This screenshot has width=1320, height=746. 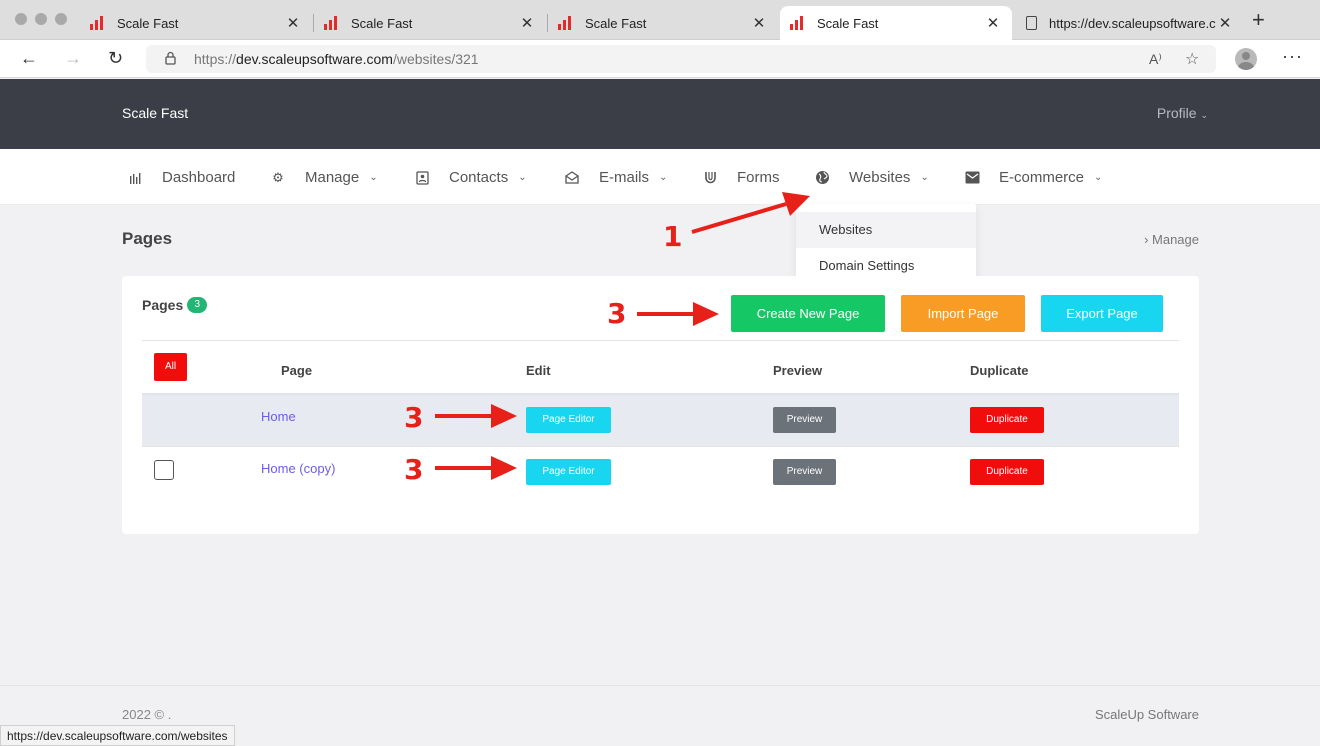 I want to click on tab-title: https://dev.scaleupsoftware.c, so click(x=1132, y=23).